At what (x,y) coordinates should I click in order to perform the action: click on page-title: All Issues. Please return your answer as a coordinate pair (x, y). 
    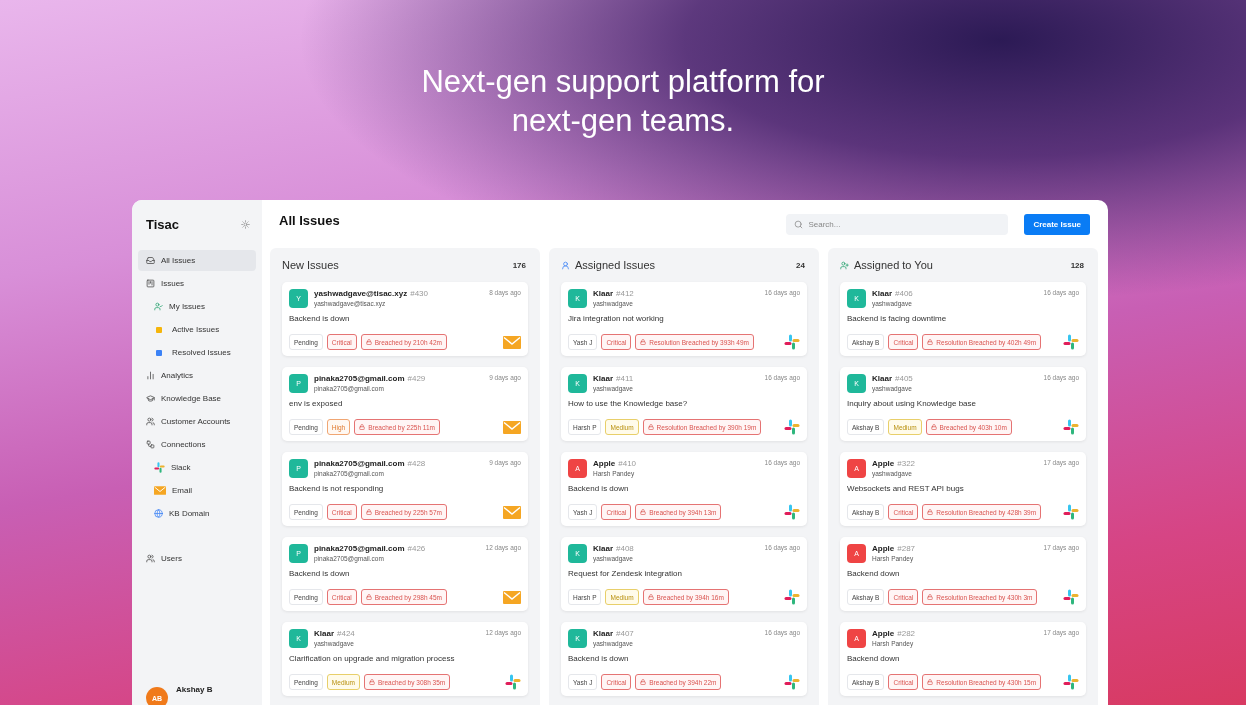
    Looking at the image, I should click on (310, 220).